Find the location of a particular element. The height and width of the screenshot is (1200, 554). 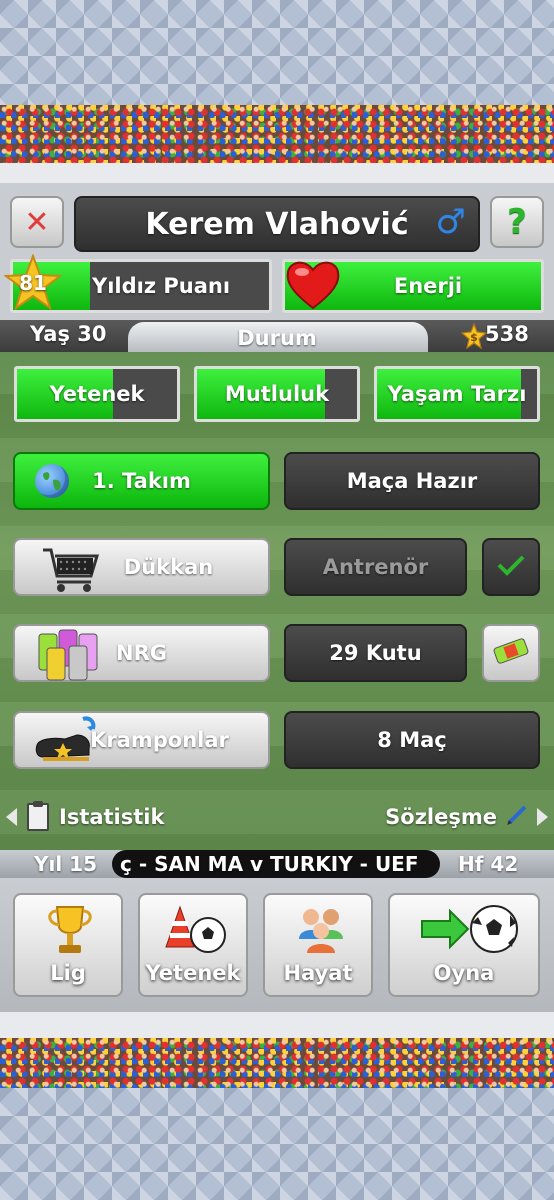

attribute-bar-lifestyle: Yaşam Tarzı is located at coordinates (457, 394).